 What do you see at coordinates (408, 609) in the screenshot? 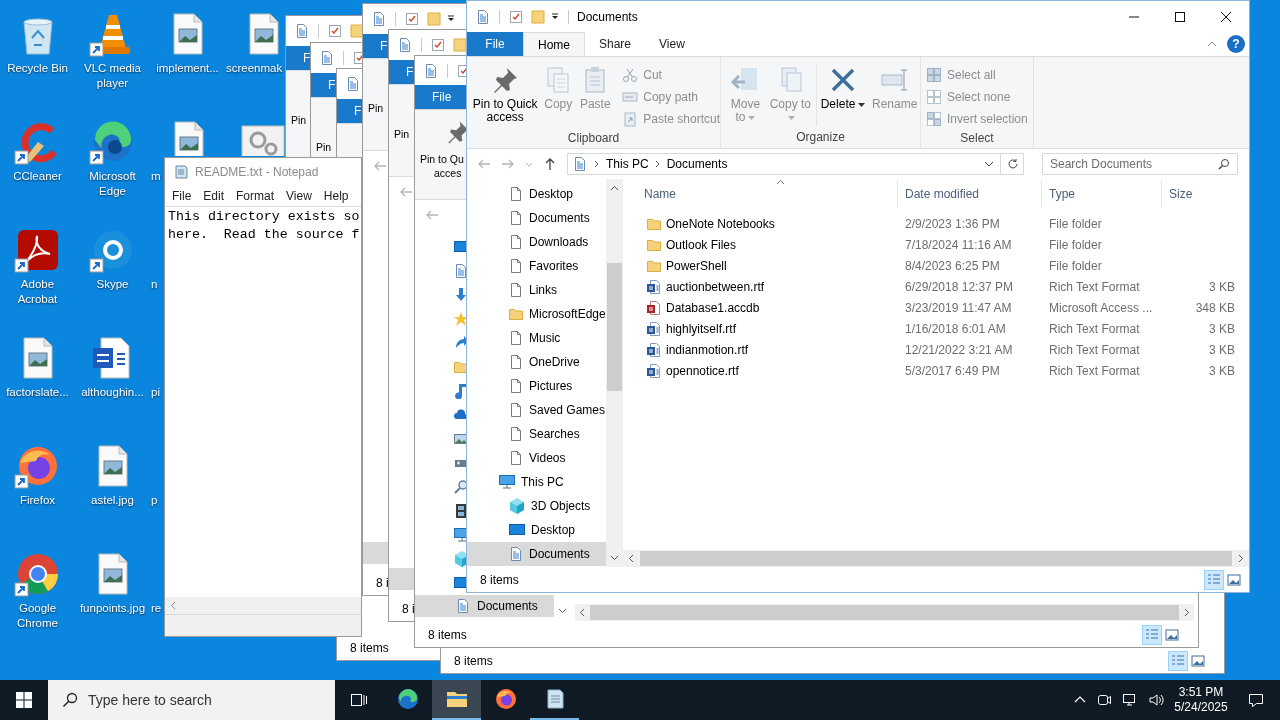
I see `status-text: 8 i` at bounding box center [408, 609].